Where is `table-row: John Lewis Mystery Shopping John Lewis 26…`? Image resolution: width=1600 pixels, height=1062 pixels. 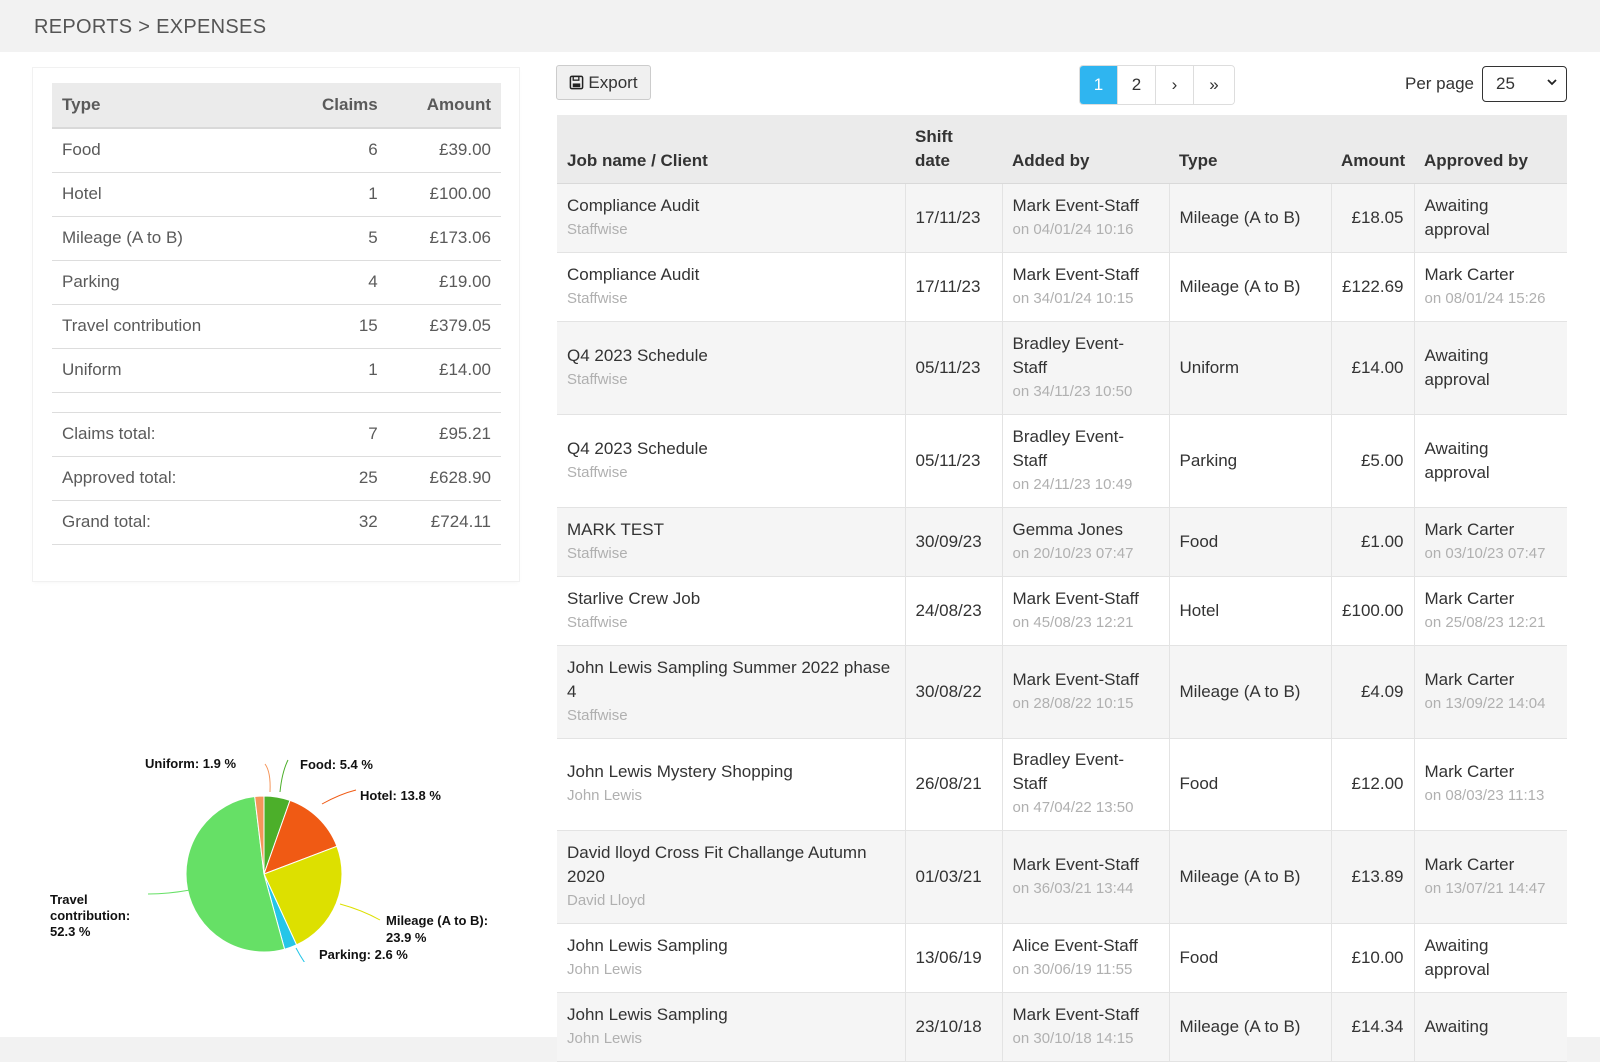
table-row: John Lewis Mystery Shopping John Lewis 26… is located at coordinates (1062, 784).